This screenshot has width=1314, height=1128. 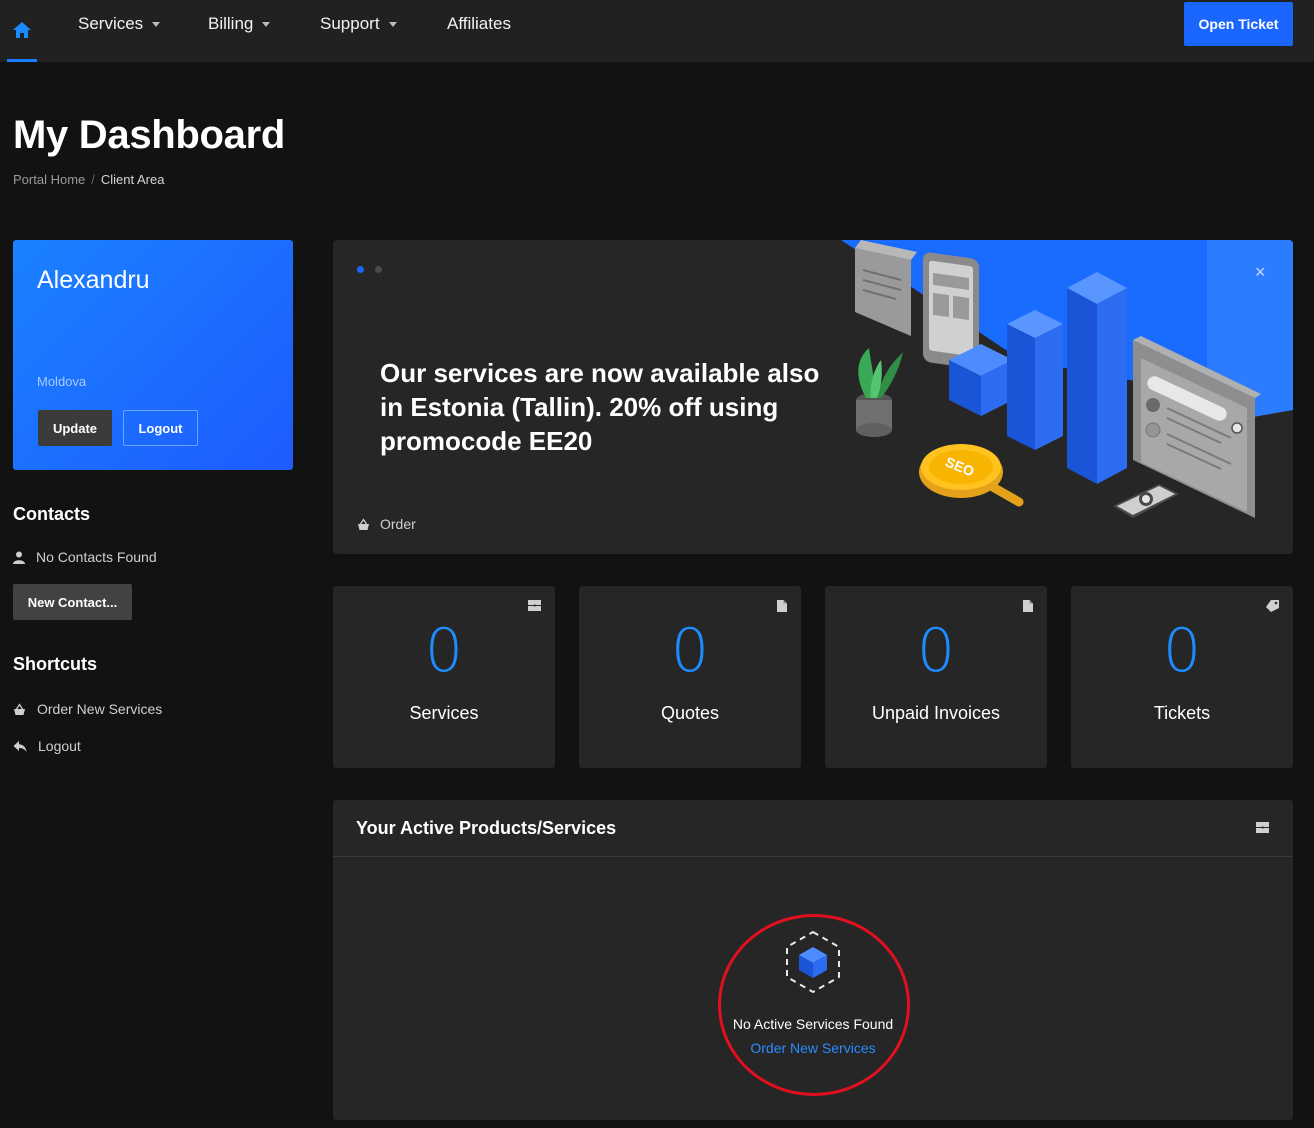 What do you see at coordinates (231, 23) in the screenshot?
I see `nav-billing-label: Billing` at bounding box center [231, 23].